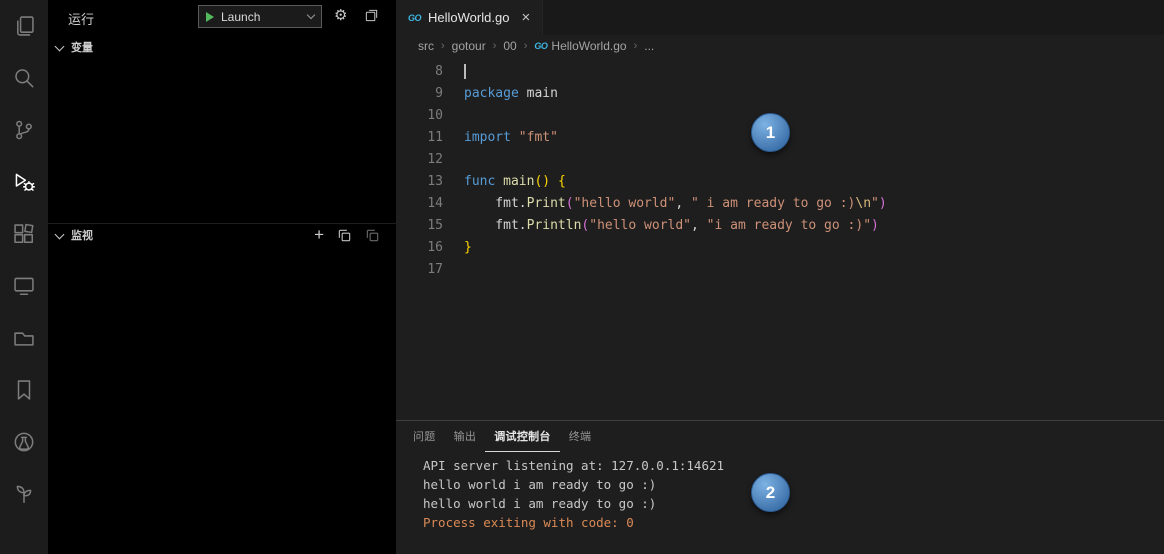 This screenshot has width=1164, height=554. I want to click on code-text, so click(454, 72).